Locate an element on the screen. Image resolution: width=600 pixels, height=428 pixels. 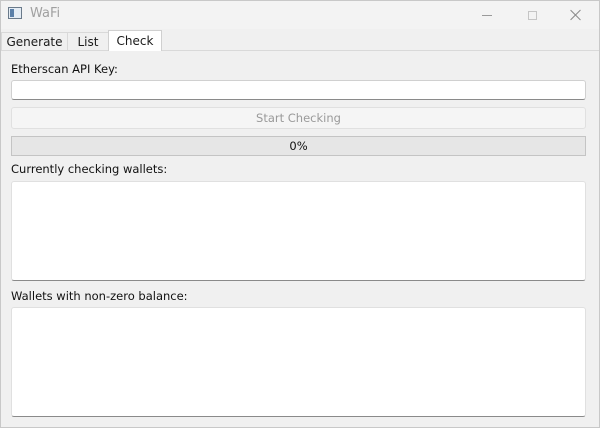
start-checking-button: Start Checking is located at coordinates (298, 118).